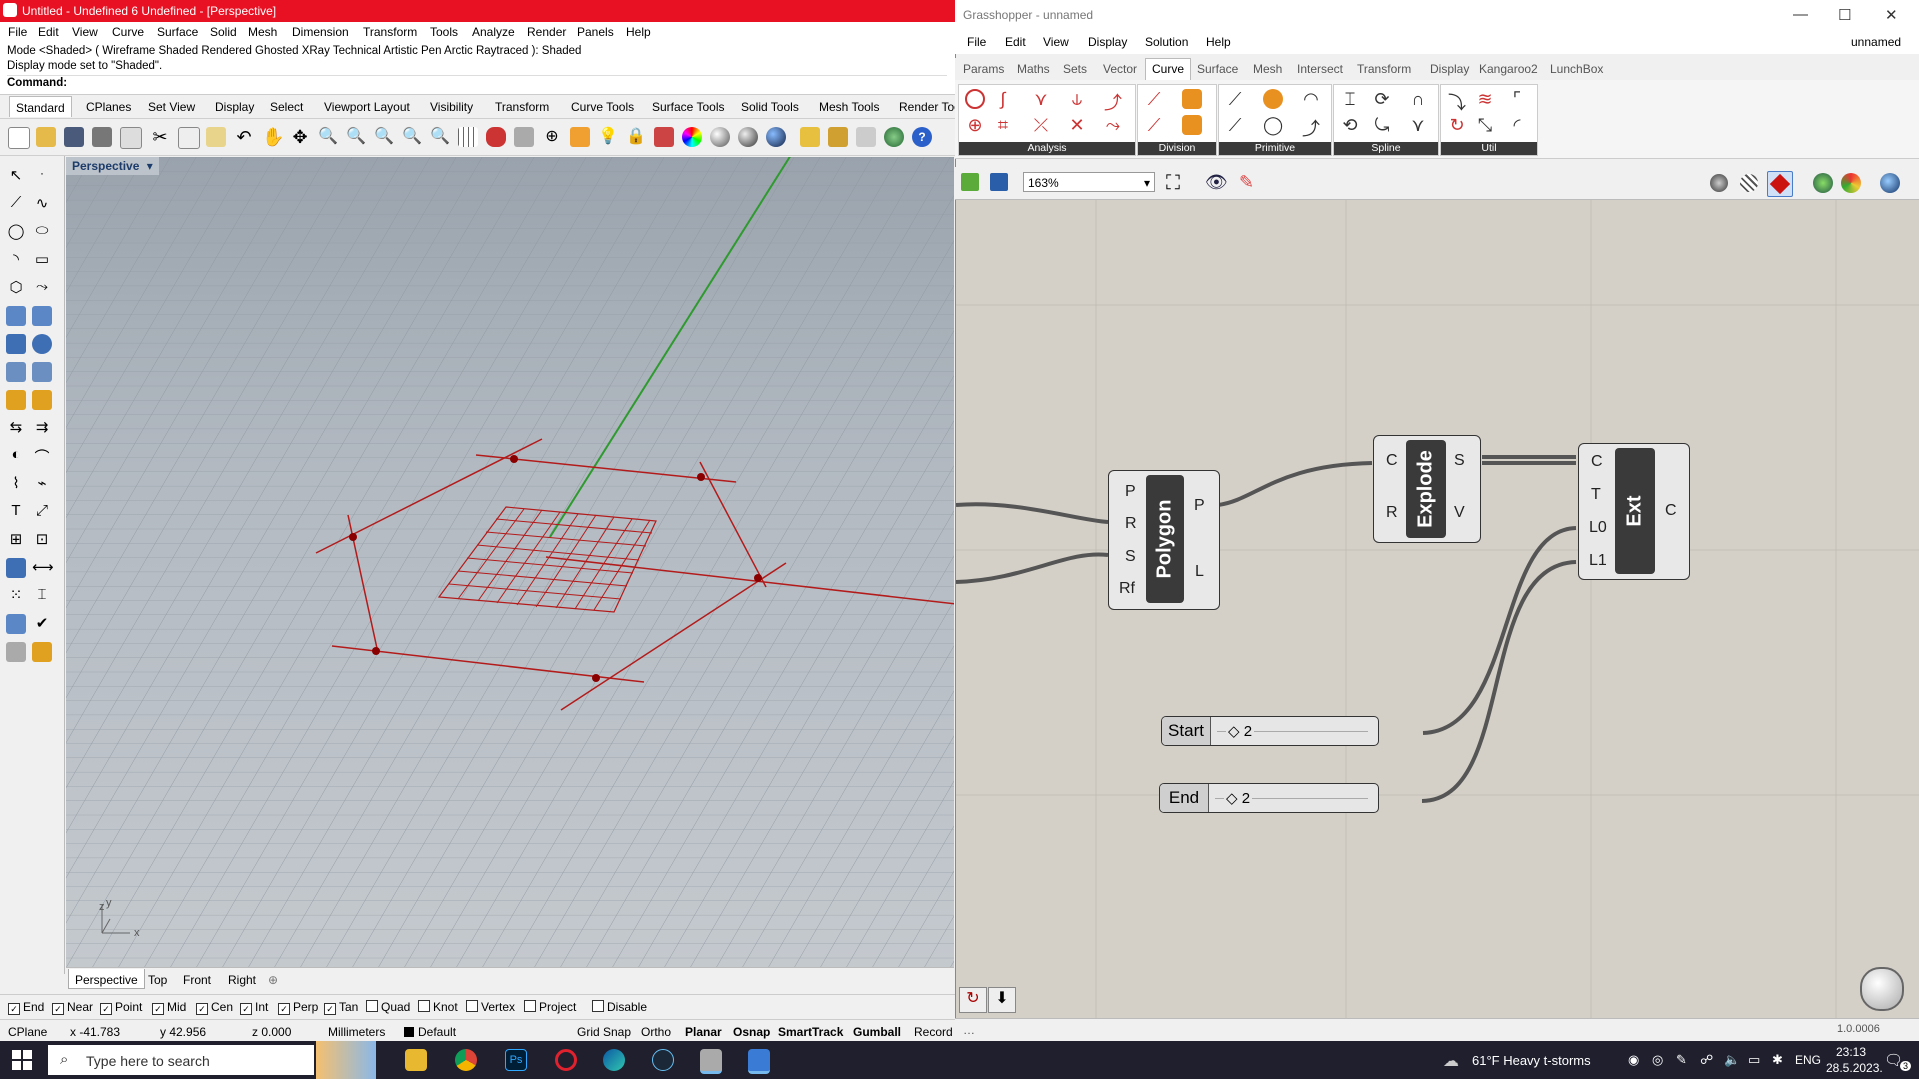 Image resolution: width=1919 pixels, height=1079 pixels. I want to click on osnap-cen: ✓ Cen, so click(214, 1007).